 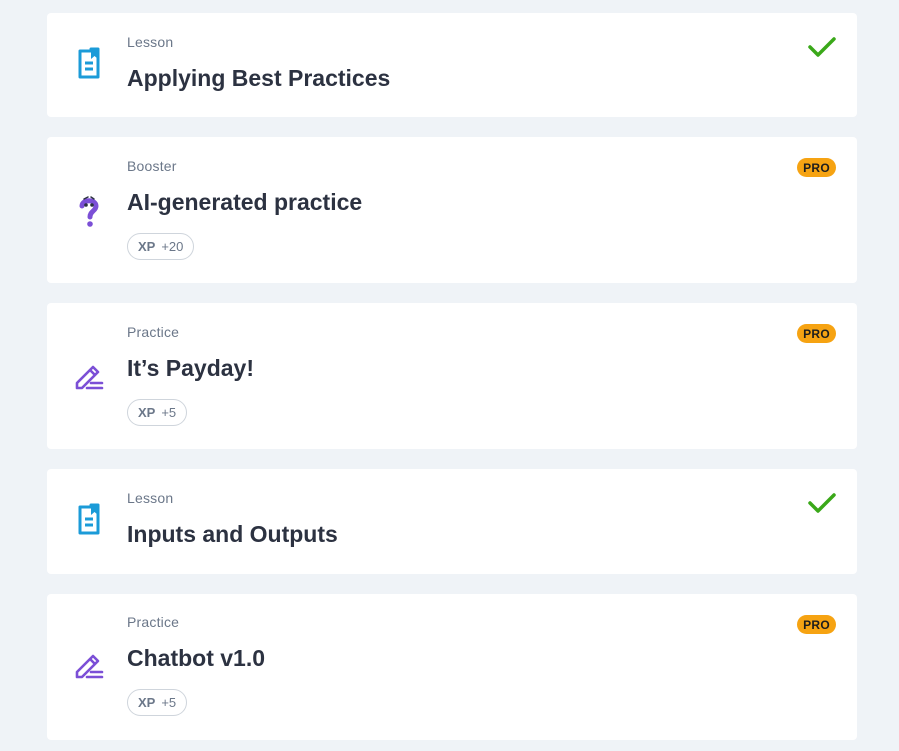 What do you see at coordinates (89, 211) in the screenshot?
I see `question-mark-icon` at bounding box center [89, 211].